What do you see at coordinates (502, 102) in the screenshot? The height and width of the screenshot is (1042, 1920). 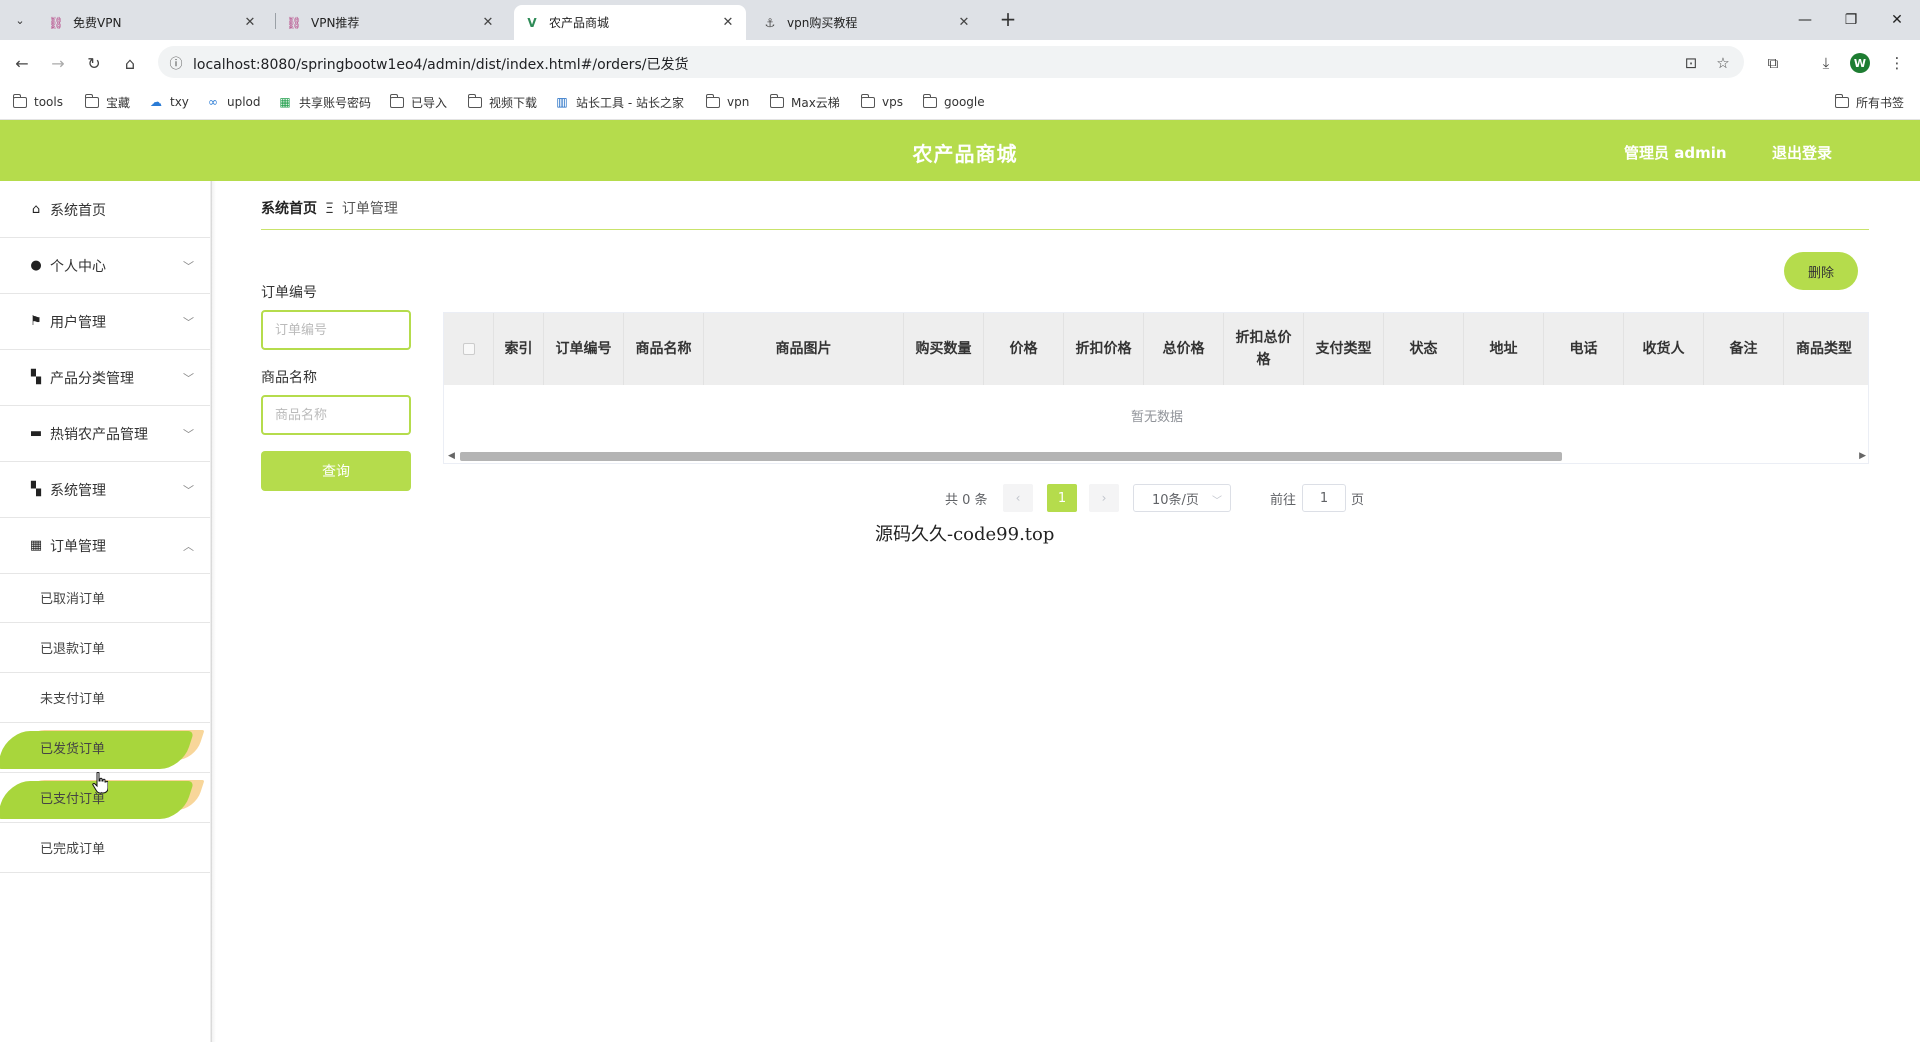 I see `bookmark-video-download: 视频下载` at bounding box center [502, 102].